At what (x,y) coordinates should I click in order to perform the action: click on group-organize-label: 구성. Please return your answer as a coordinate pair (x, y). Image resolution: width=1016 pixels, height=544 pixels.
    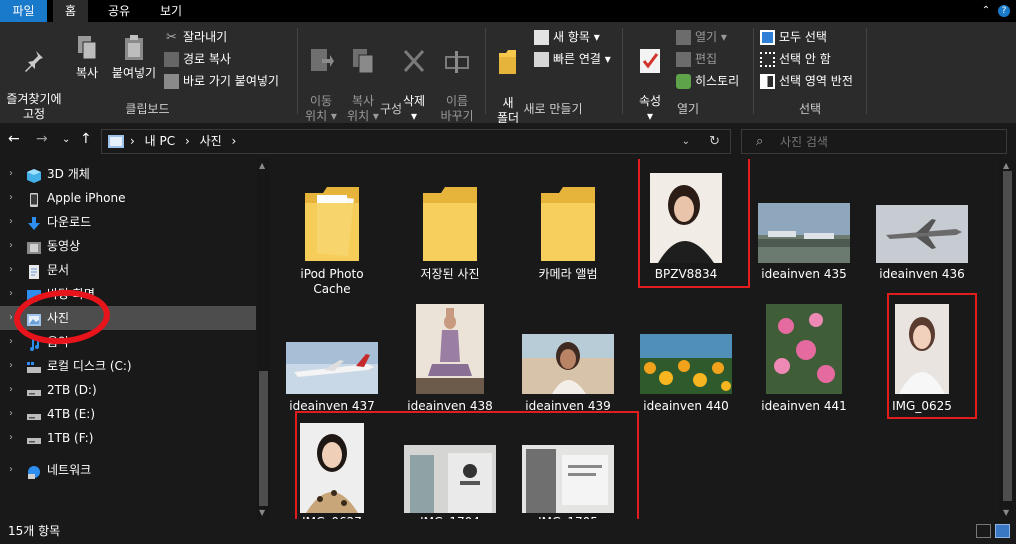
    Looking at the image, I should click on (391, 109).